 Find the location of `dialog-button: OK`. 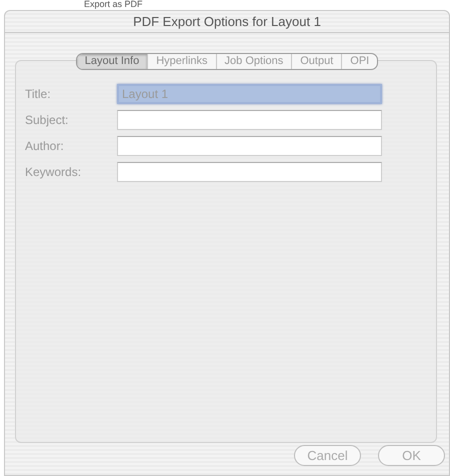

dialog-button: OK is located at coordinates (411, 455).